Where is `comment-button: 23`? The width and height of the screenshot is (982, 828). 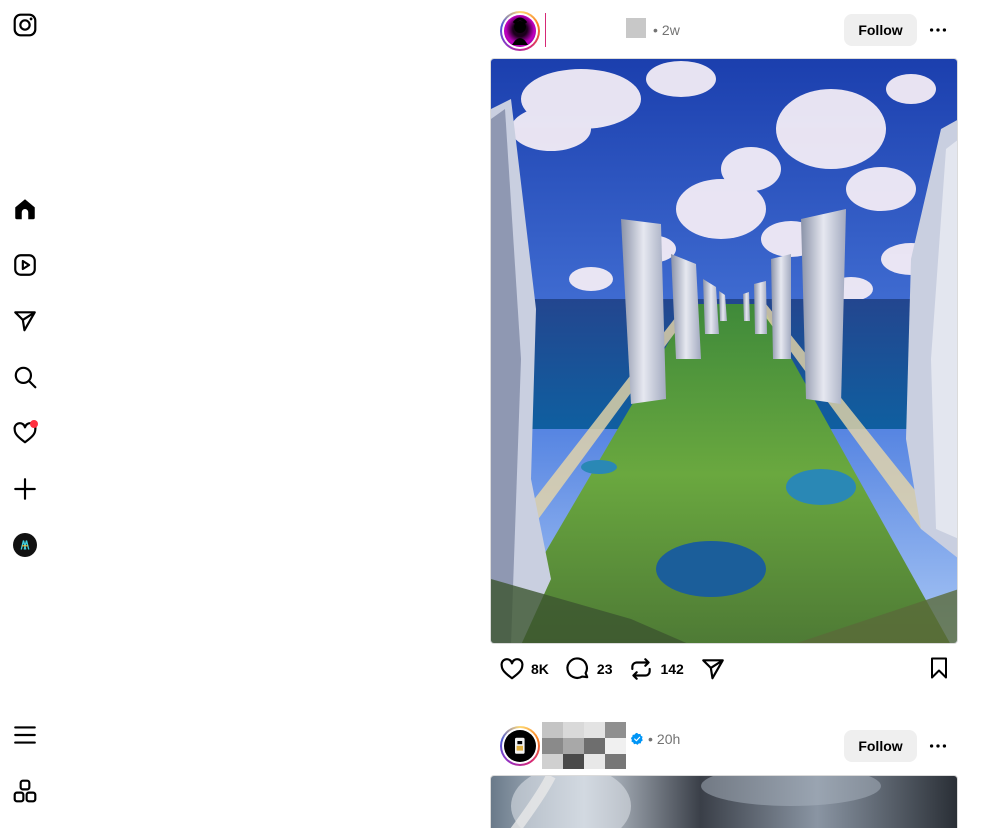
comment-button: 23 is located at coordinates (589, 669).